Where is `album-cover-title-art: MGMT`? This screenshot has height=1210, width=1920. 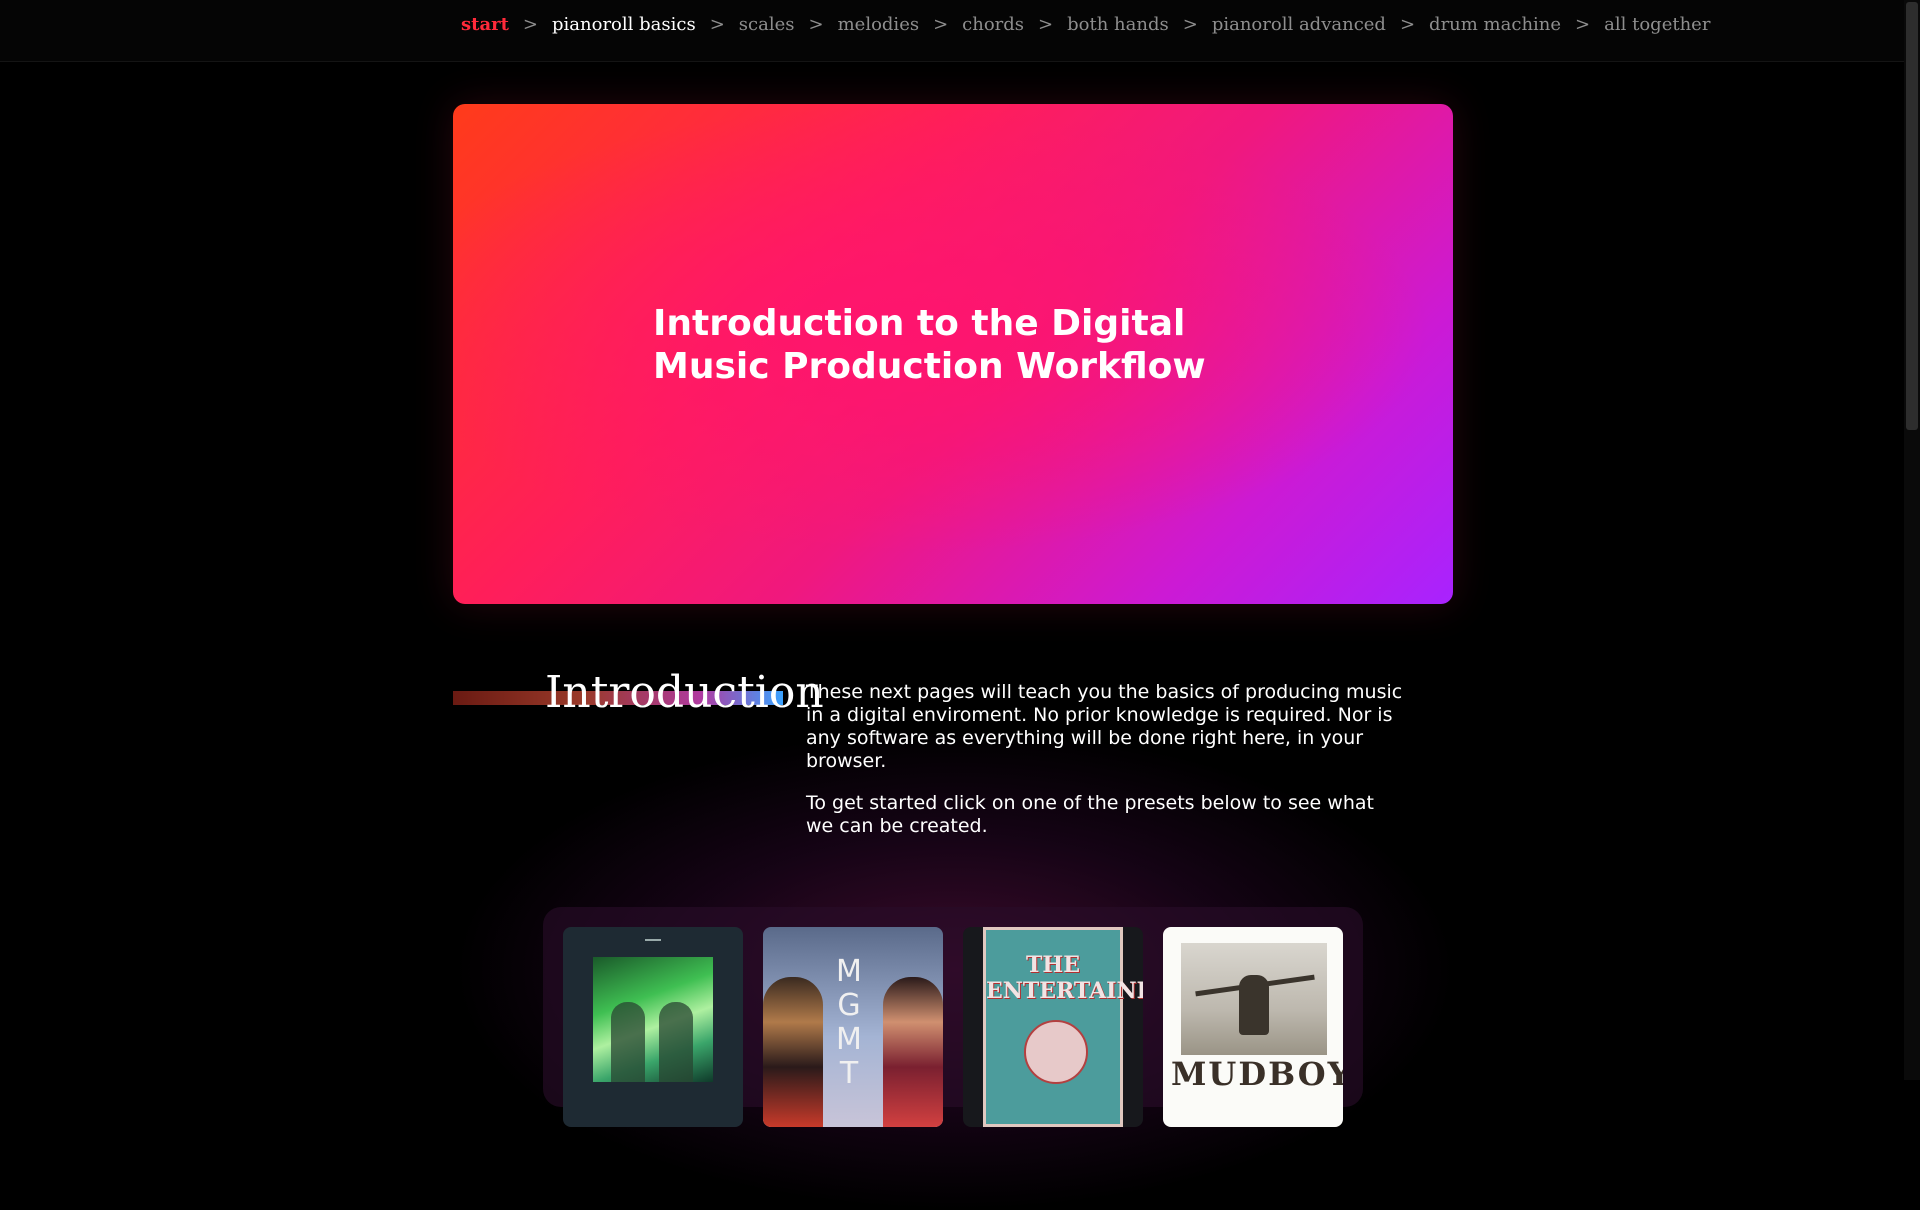 album-cover-title-art: MGMT is located at coordinates (849, 1022).